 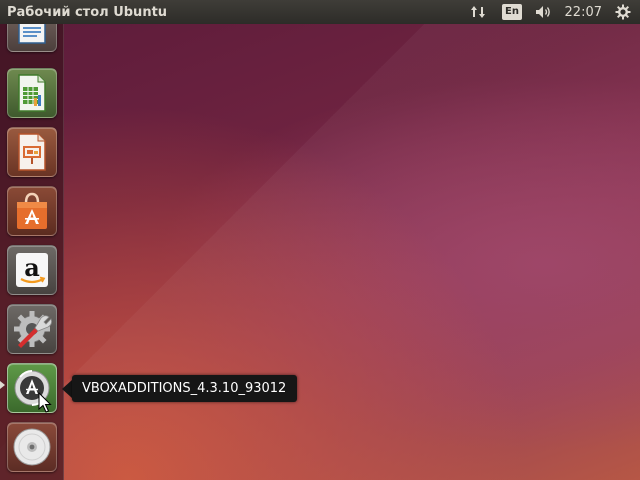 I want to click on indicator-area: En 22:07, so click(x=550, y=12).